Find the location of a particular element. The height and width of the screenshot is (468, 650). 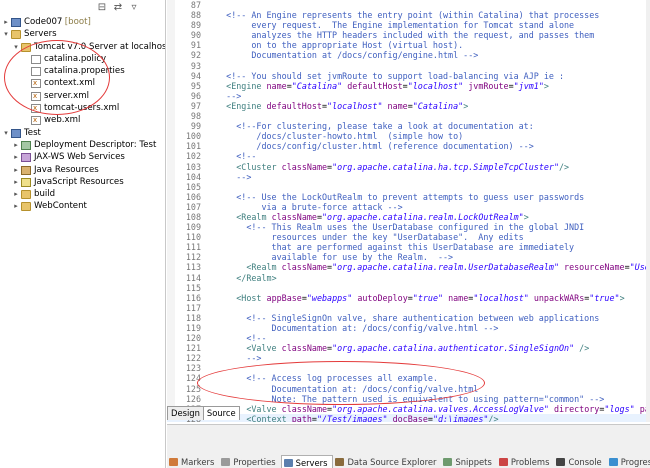

code-line: 105 is located at coordinates (408, 187).